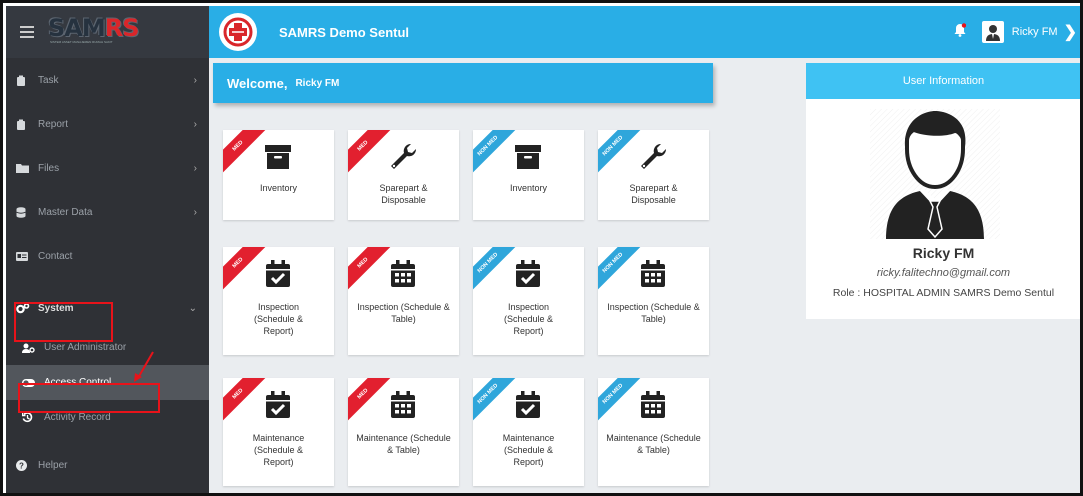  I want to click on logo-bar: SAMRS SISTEM ASSET MANAJEMEN RUMAH SAKIT, so click(107, 32).